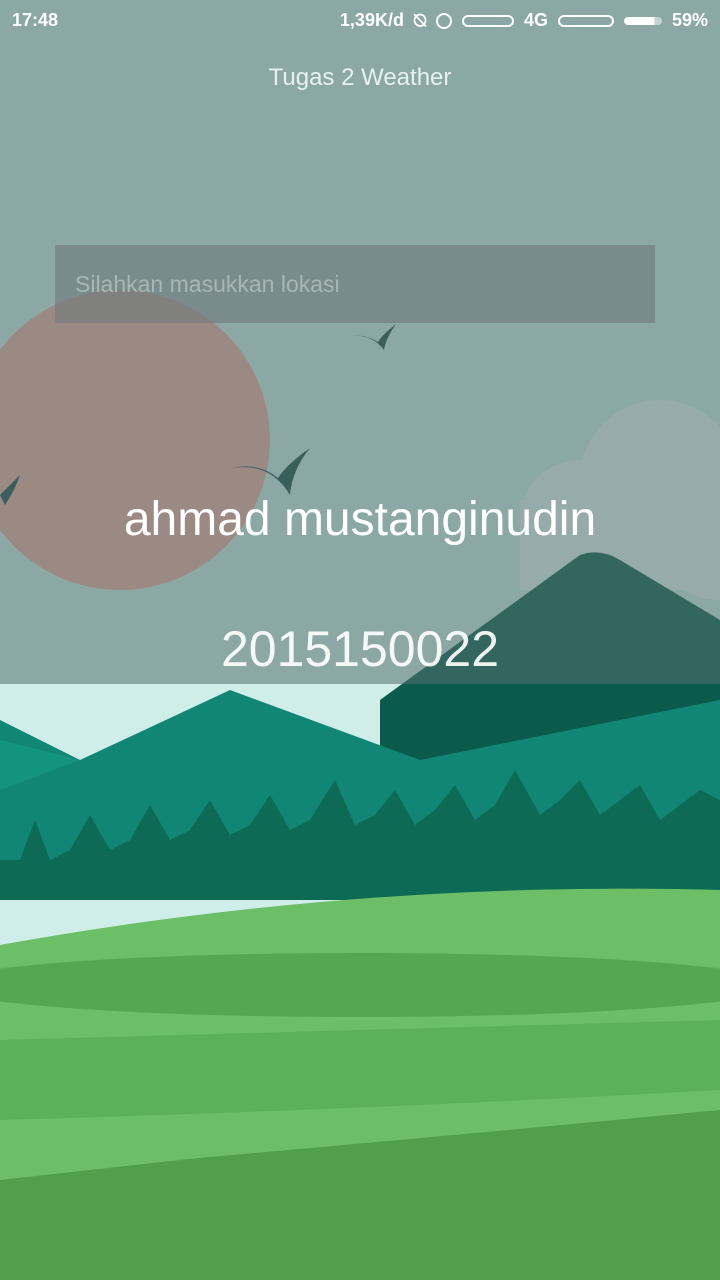 This screenshot has height=1280, width=720. What do you see at coordinates (371, 20) in the screenshot?
I see `network-speed: 1,39K/d` at bounding box center [371, 20].